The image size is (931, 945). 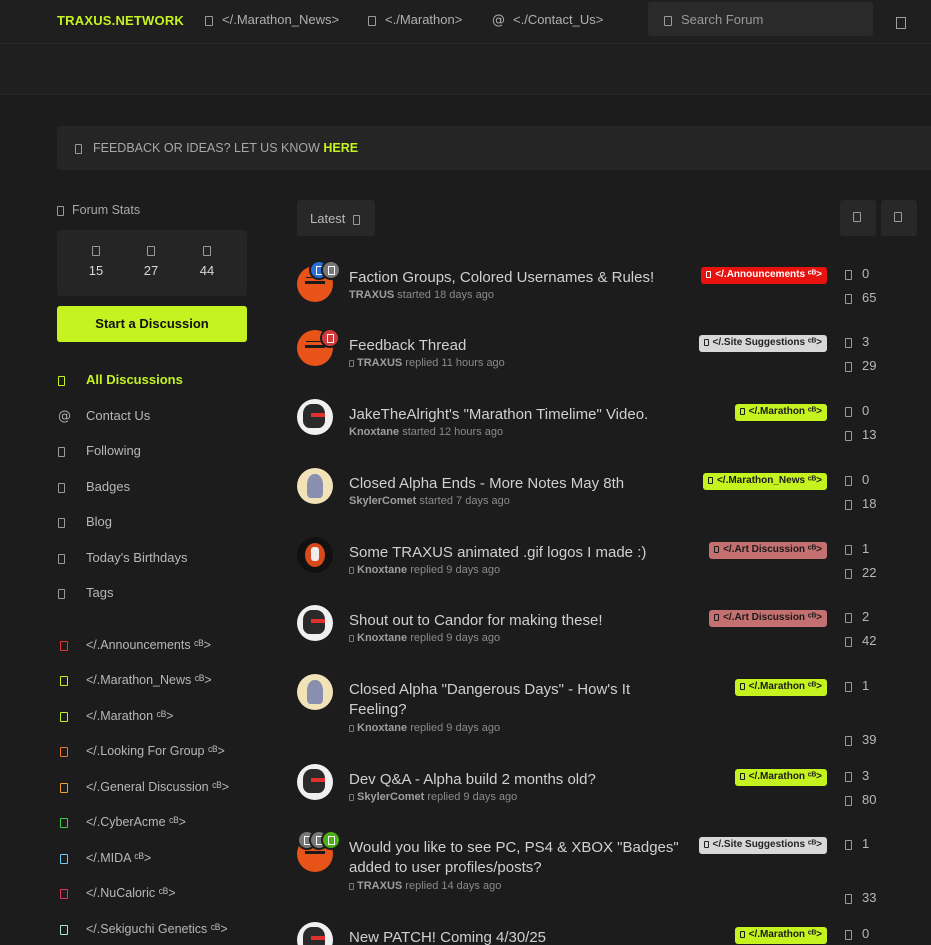 What do you see at coordinates (429, 501) in the screenshot?
I see `discussion-meta: SkylerComet started 7 days ago` at bounding box center [429, 501].